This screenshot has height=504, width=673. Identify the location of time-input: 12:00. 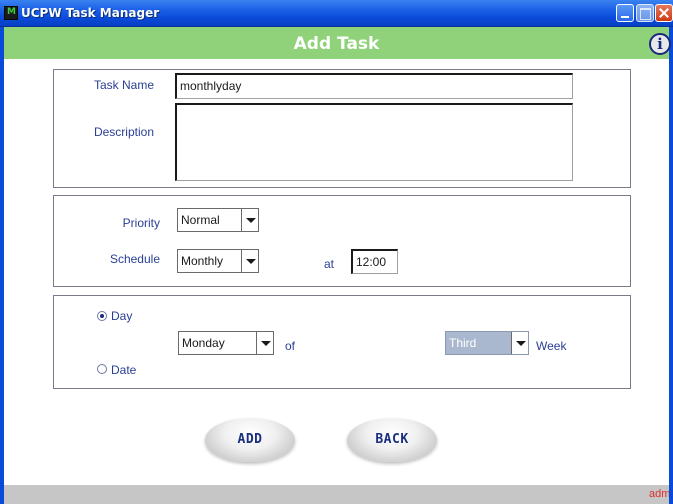
(374, 261).